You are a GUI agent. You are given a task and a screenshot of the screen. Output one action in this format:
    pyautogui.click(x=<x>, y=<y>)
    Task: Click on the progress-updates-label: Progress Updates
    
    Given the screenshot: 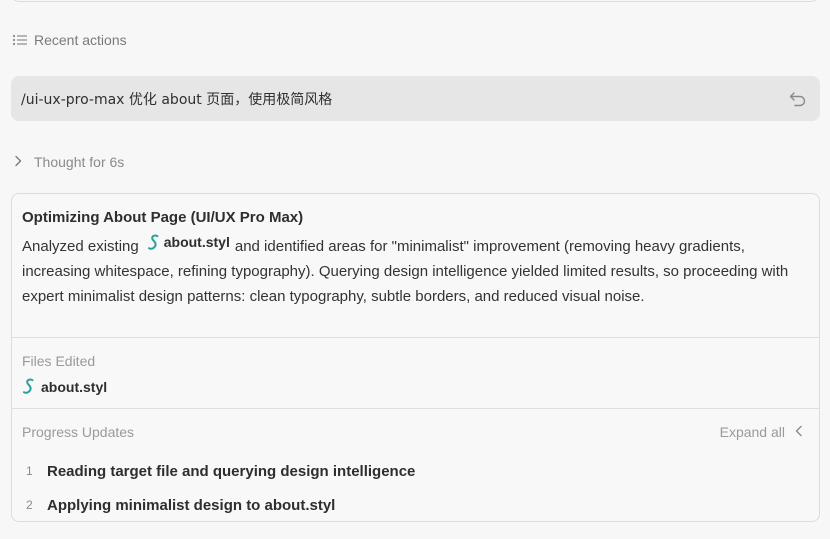 What is the action you would take?
    pyautogui.click(x=78, y=432)
    